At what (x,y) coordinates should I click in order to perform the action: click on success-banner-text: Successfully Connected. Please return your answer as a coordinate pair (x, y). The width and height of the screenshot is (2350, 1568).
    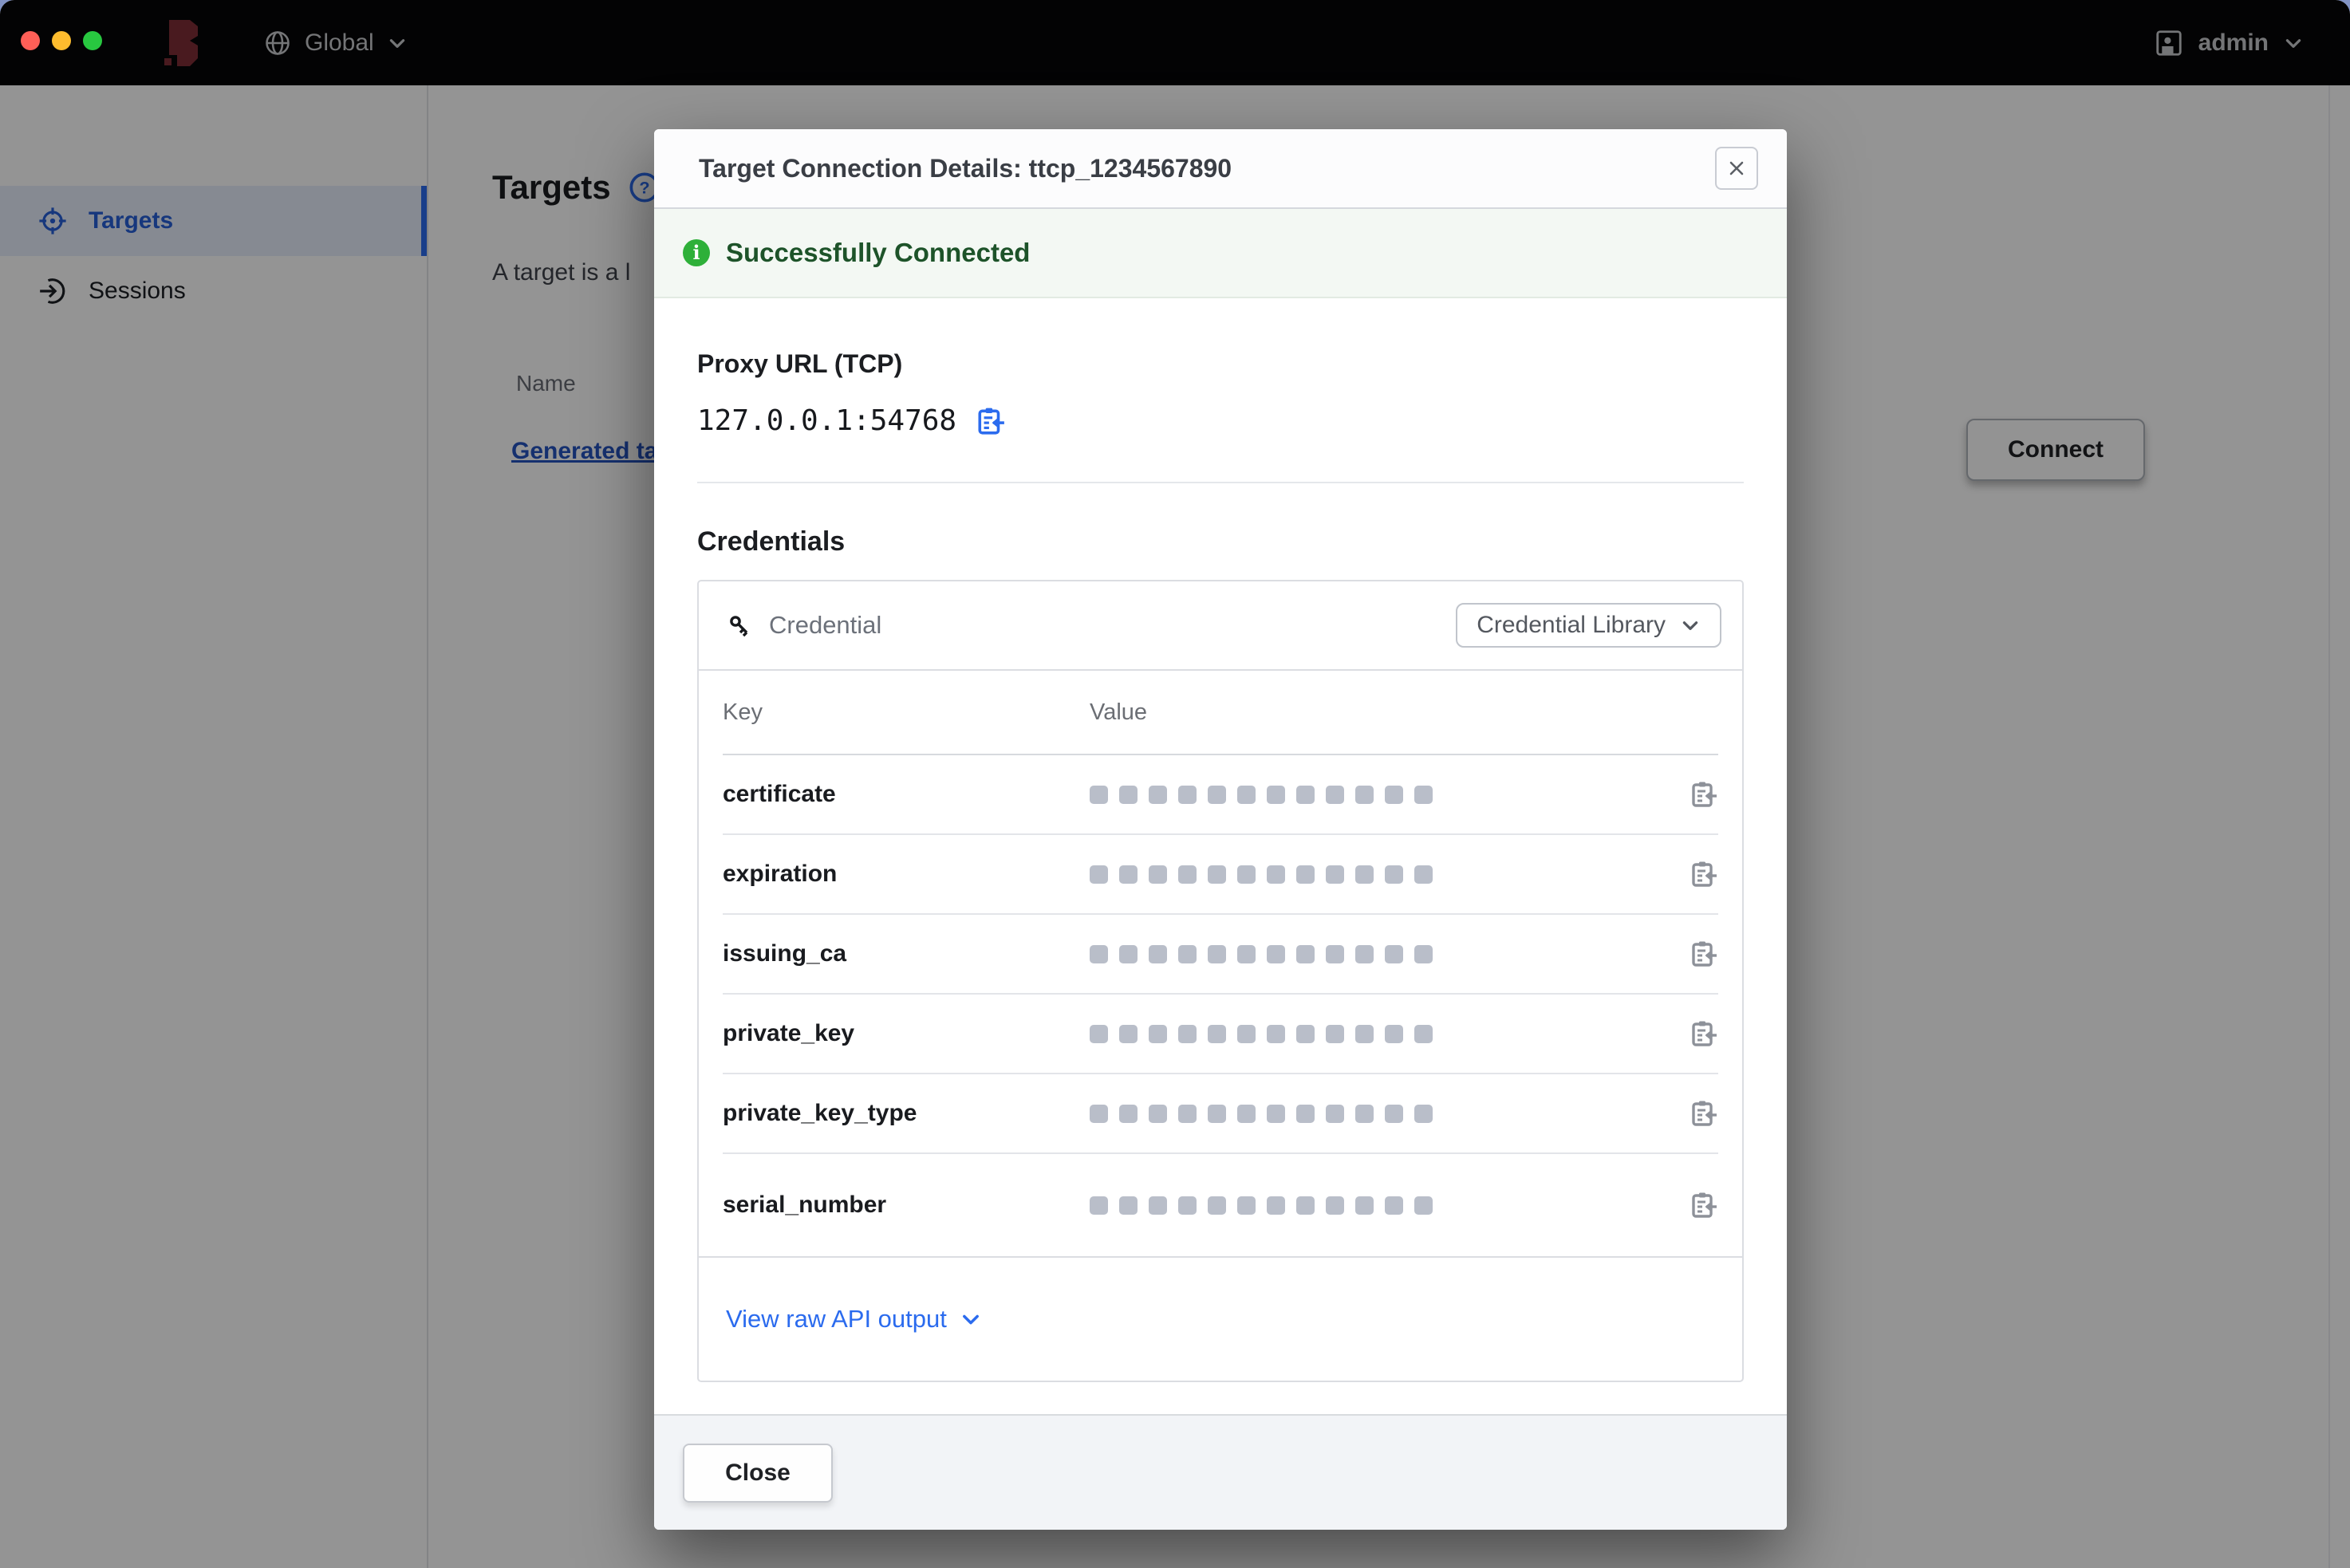
    Looking at the image, I should click on (878, 253).